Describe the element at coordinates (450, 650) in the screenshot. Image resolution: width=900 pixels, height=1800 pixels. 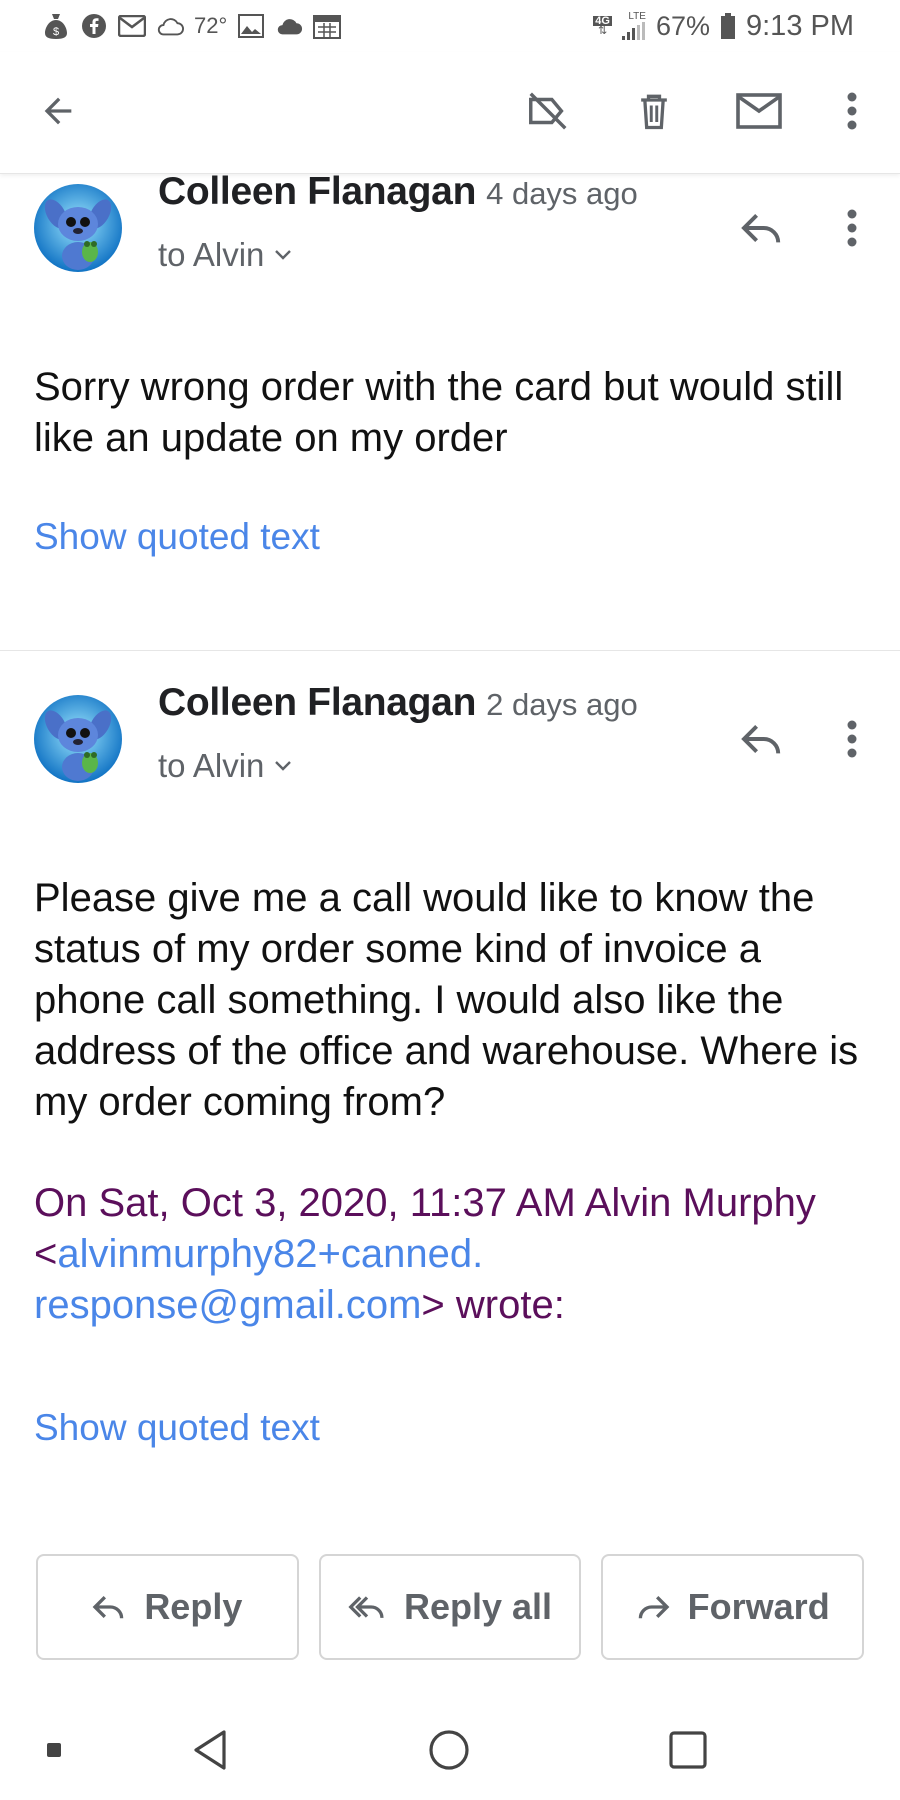
I see `message-divider` at that location.